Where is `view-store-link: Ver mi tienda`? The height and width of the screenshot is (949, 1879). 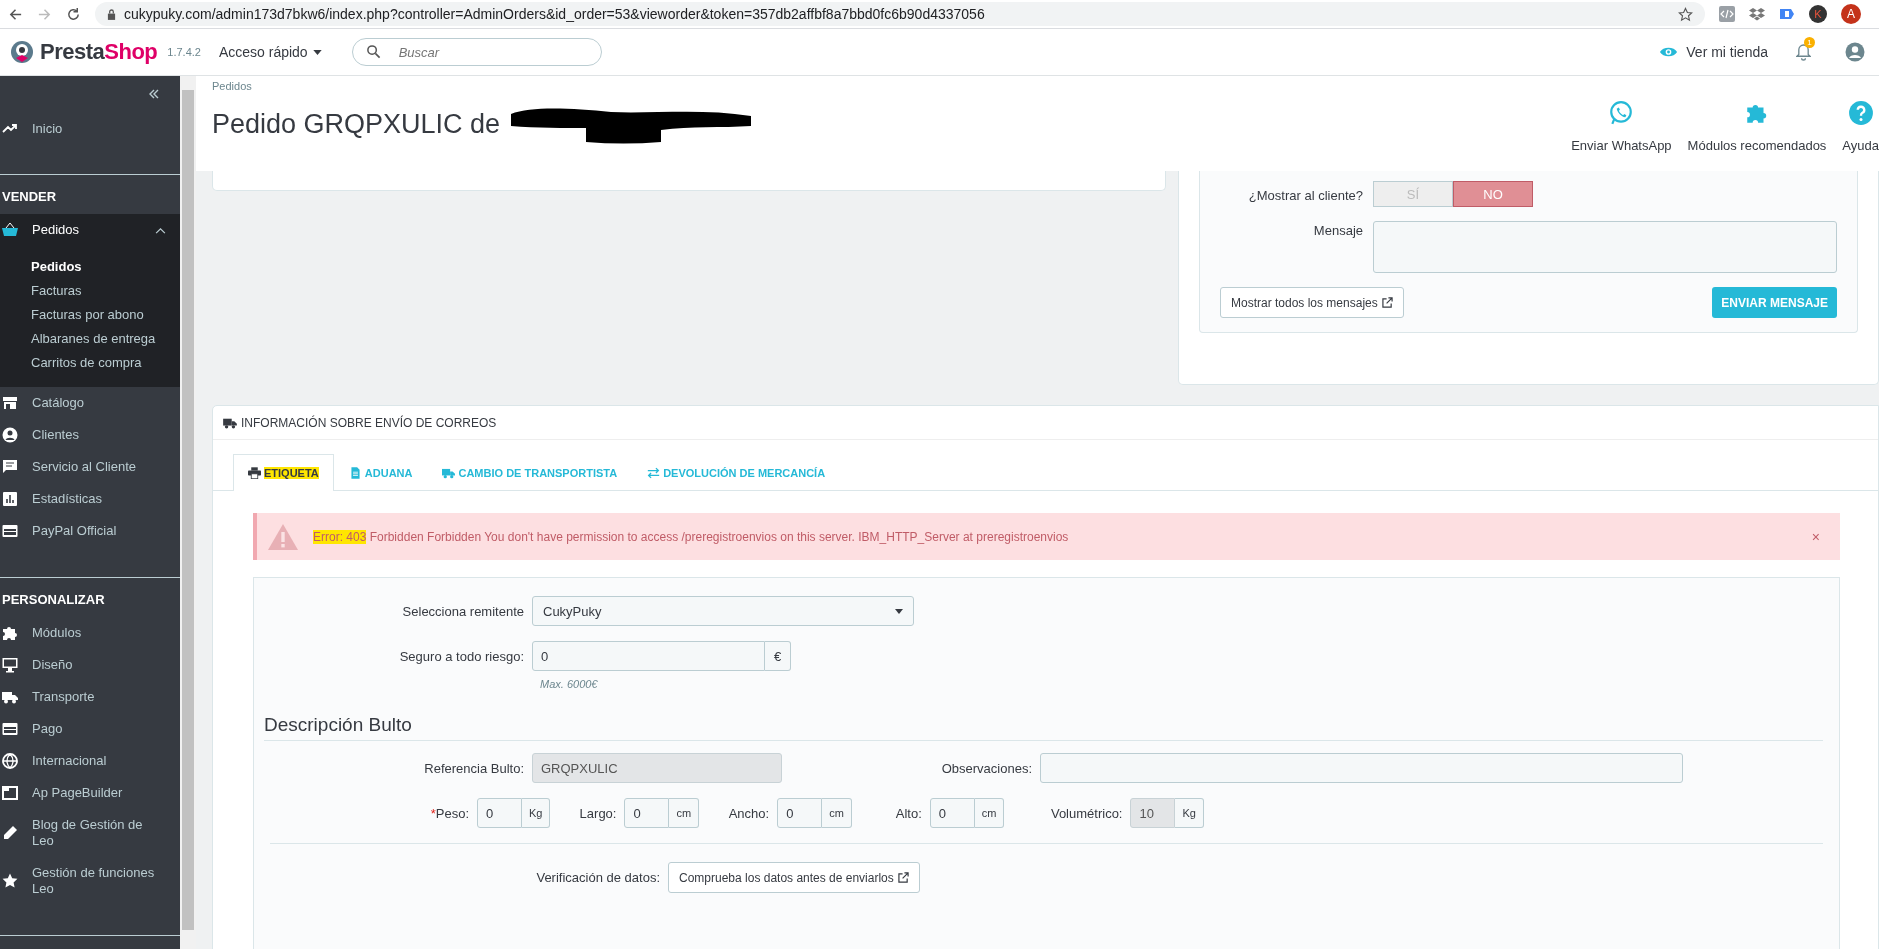 view-store-link: Ver mi tienda is located at coordinates (1727, 52).